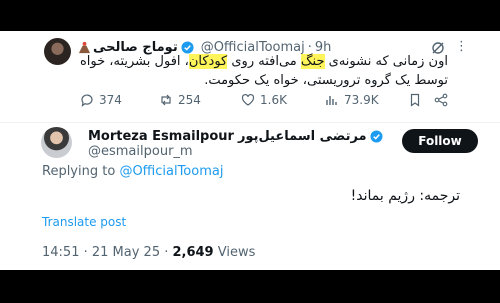  What do you see at coordinates (84, 222) in the screenshot?
I see `translate-post-link: Translate post` at bounding box center [84, 222].